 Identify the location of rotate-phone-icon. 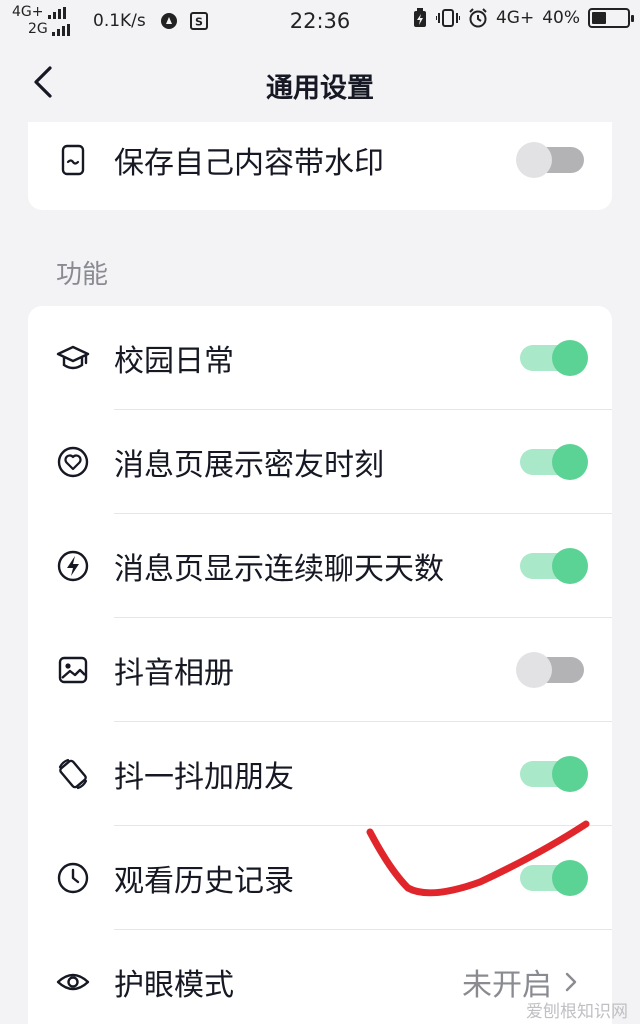
(73, 774).